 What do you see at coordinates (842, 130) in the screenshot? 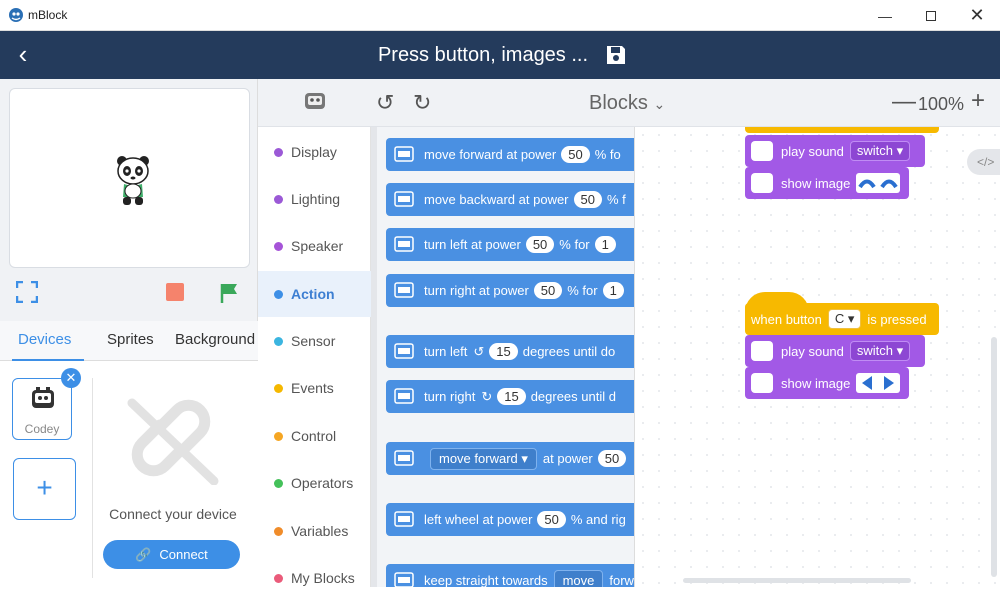
I see `hat-block-fragment` at bounding box center [842, 130].